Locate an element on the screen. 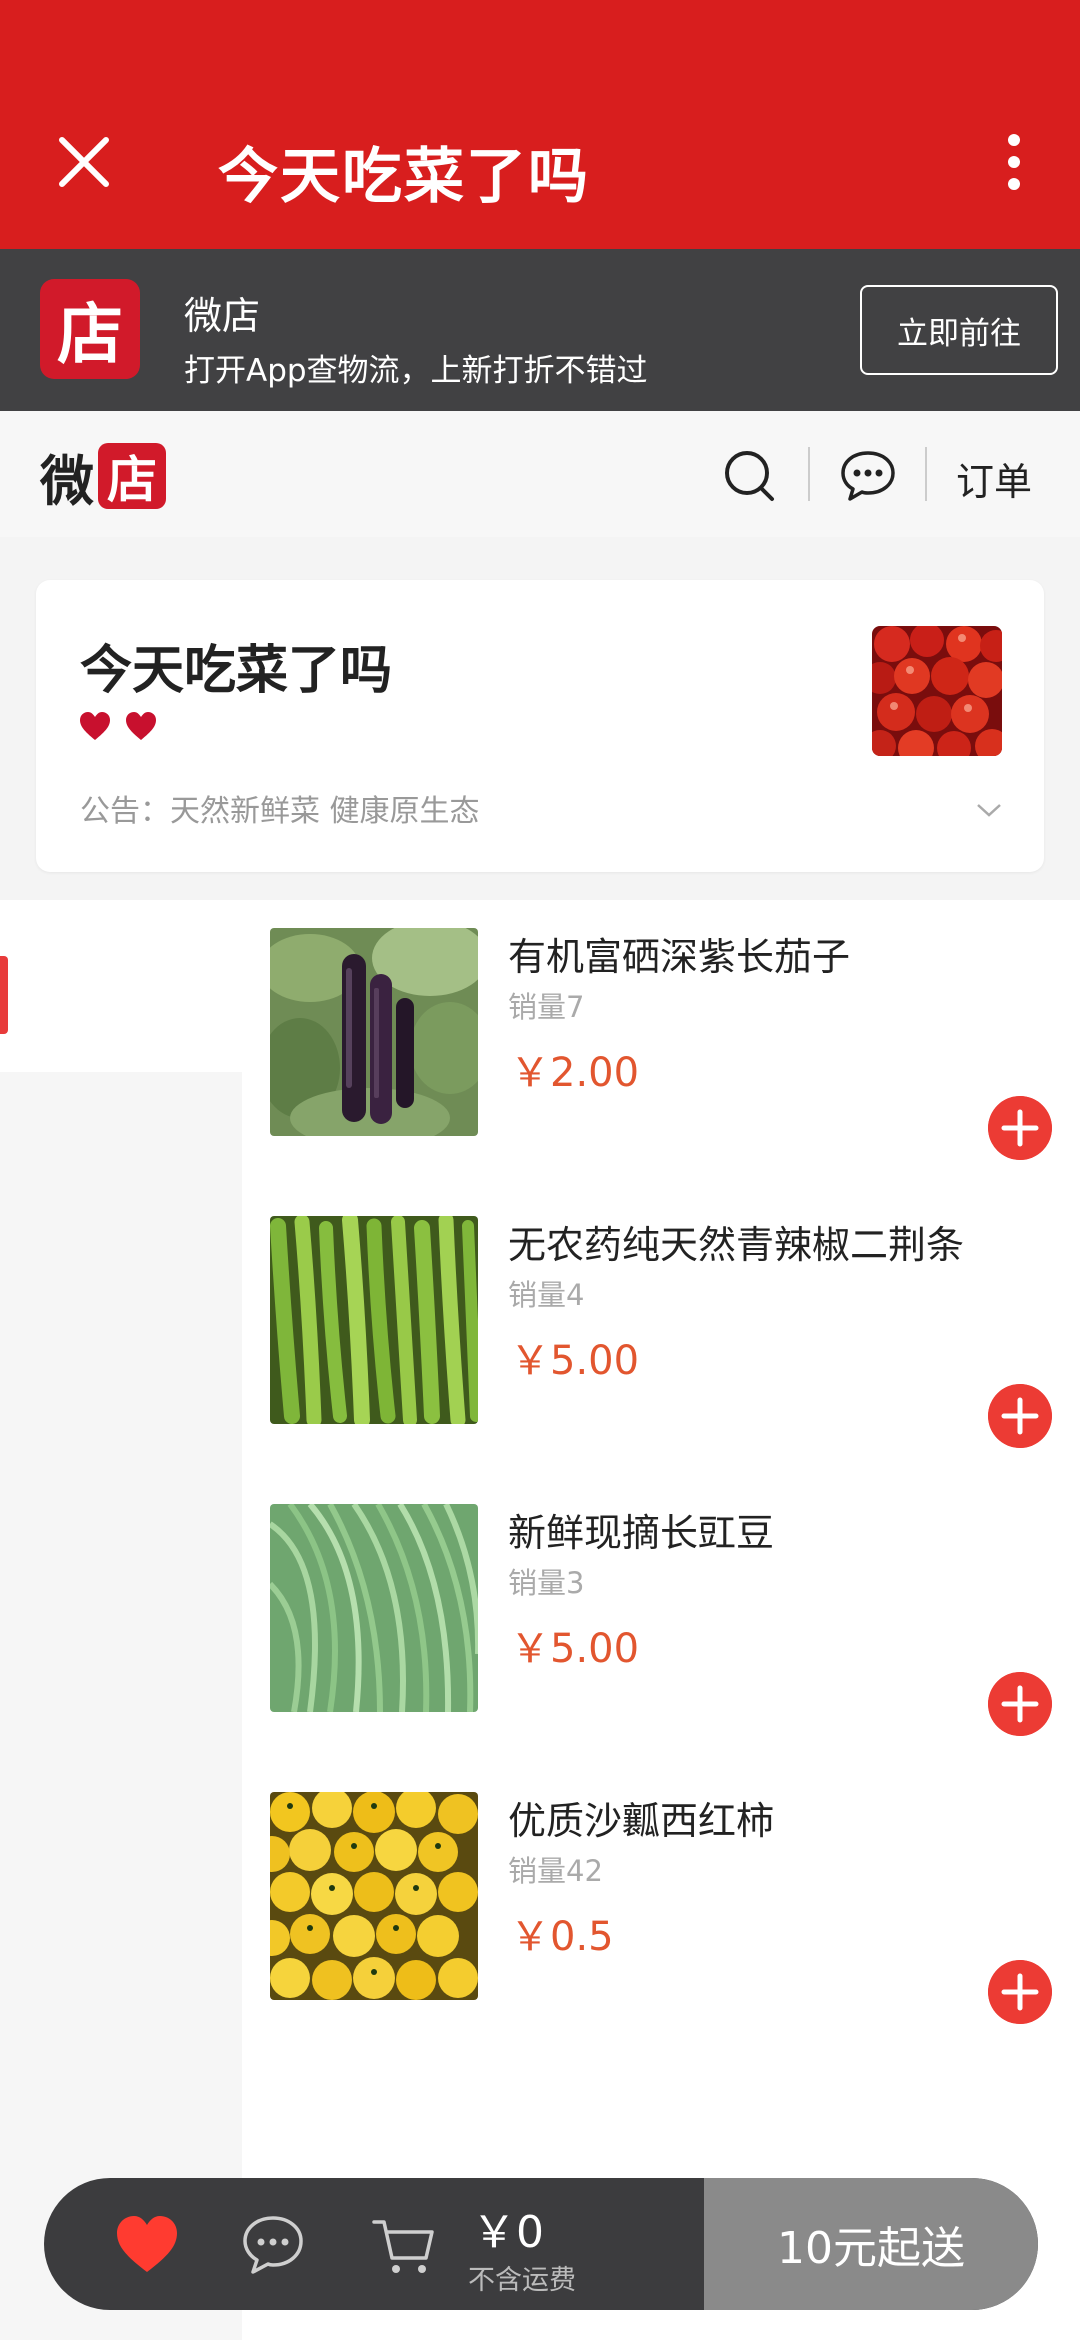  category-item-active is located at coordinates (121, 986).